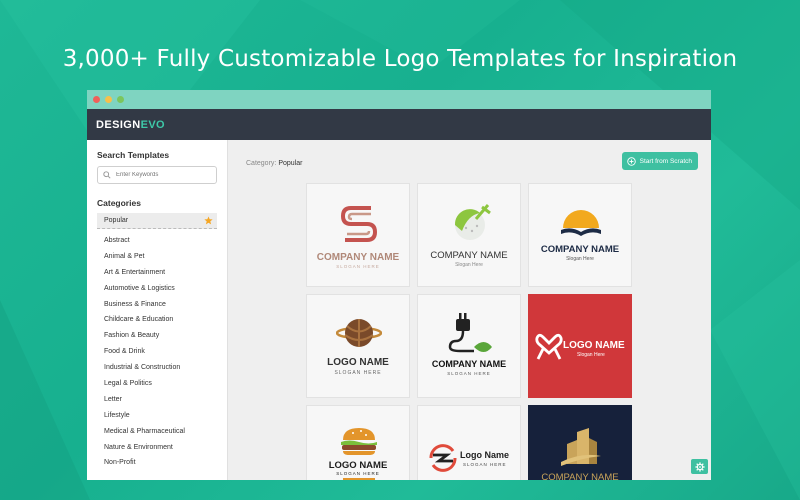  Describe the element at coordinates (659, 161) in the screenshot. I see `start-from-scratch-button: Start from Scratch` at that location.